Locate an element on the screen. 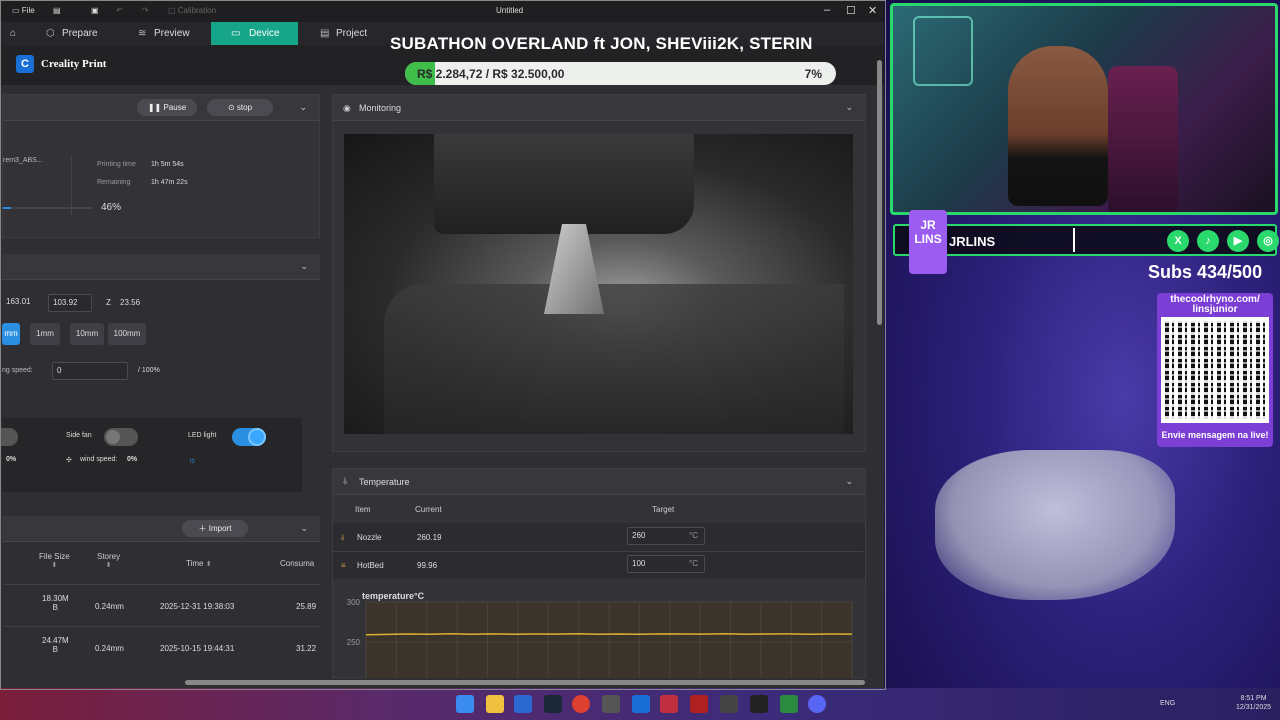 The width and height of the screenshot is (1280, 720). start-icon is located at coordinates (465, 704).